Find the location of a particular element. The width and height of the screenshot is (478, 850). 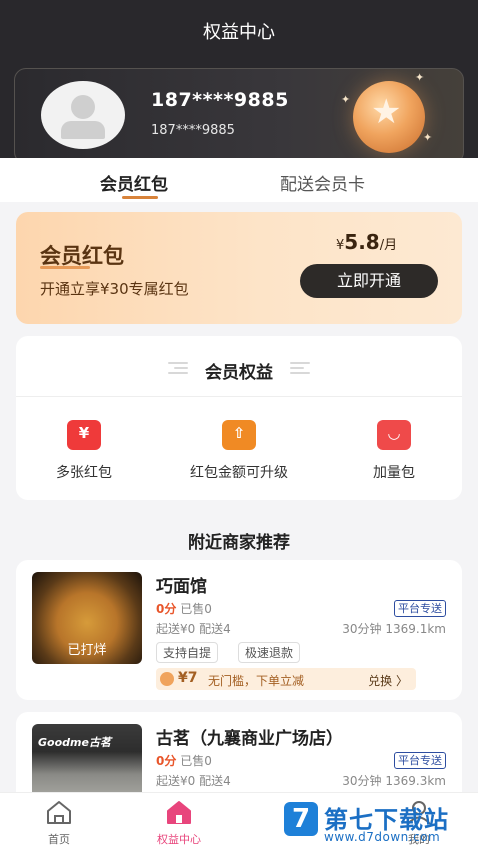

gift-bag-icon: ◡ is located at coordinates (394, 435).